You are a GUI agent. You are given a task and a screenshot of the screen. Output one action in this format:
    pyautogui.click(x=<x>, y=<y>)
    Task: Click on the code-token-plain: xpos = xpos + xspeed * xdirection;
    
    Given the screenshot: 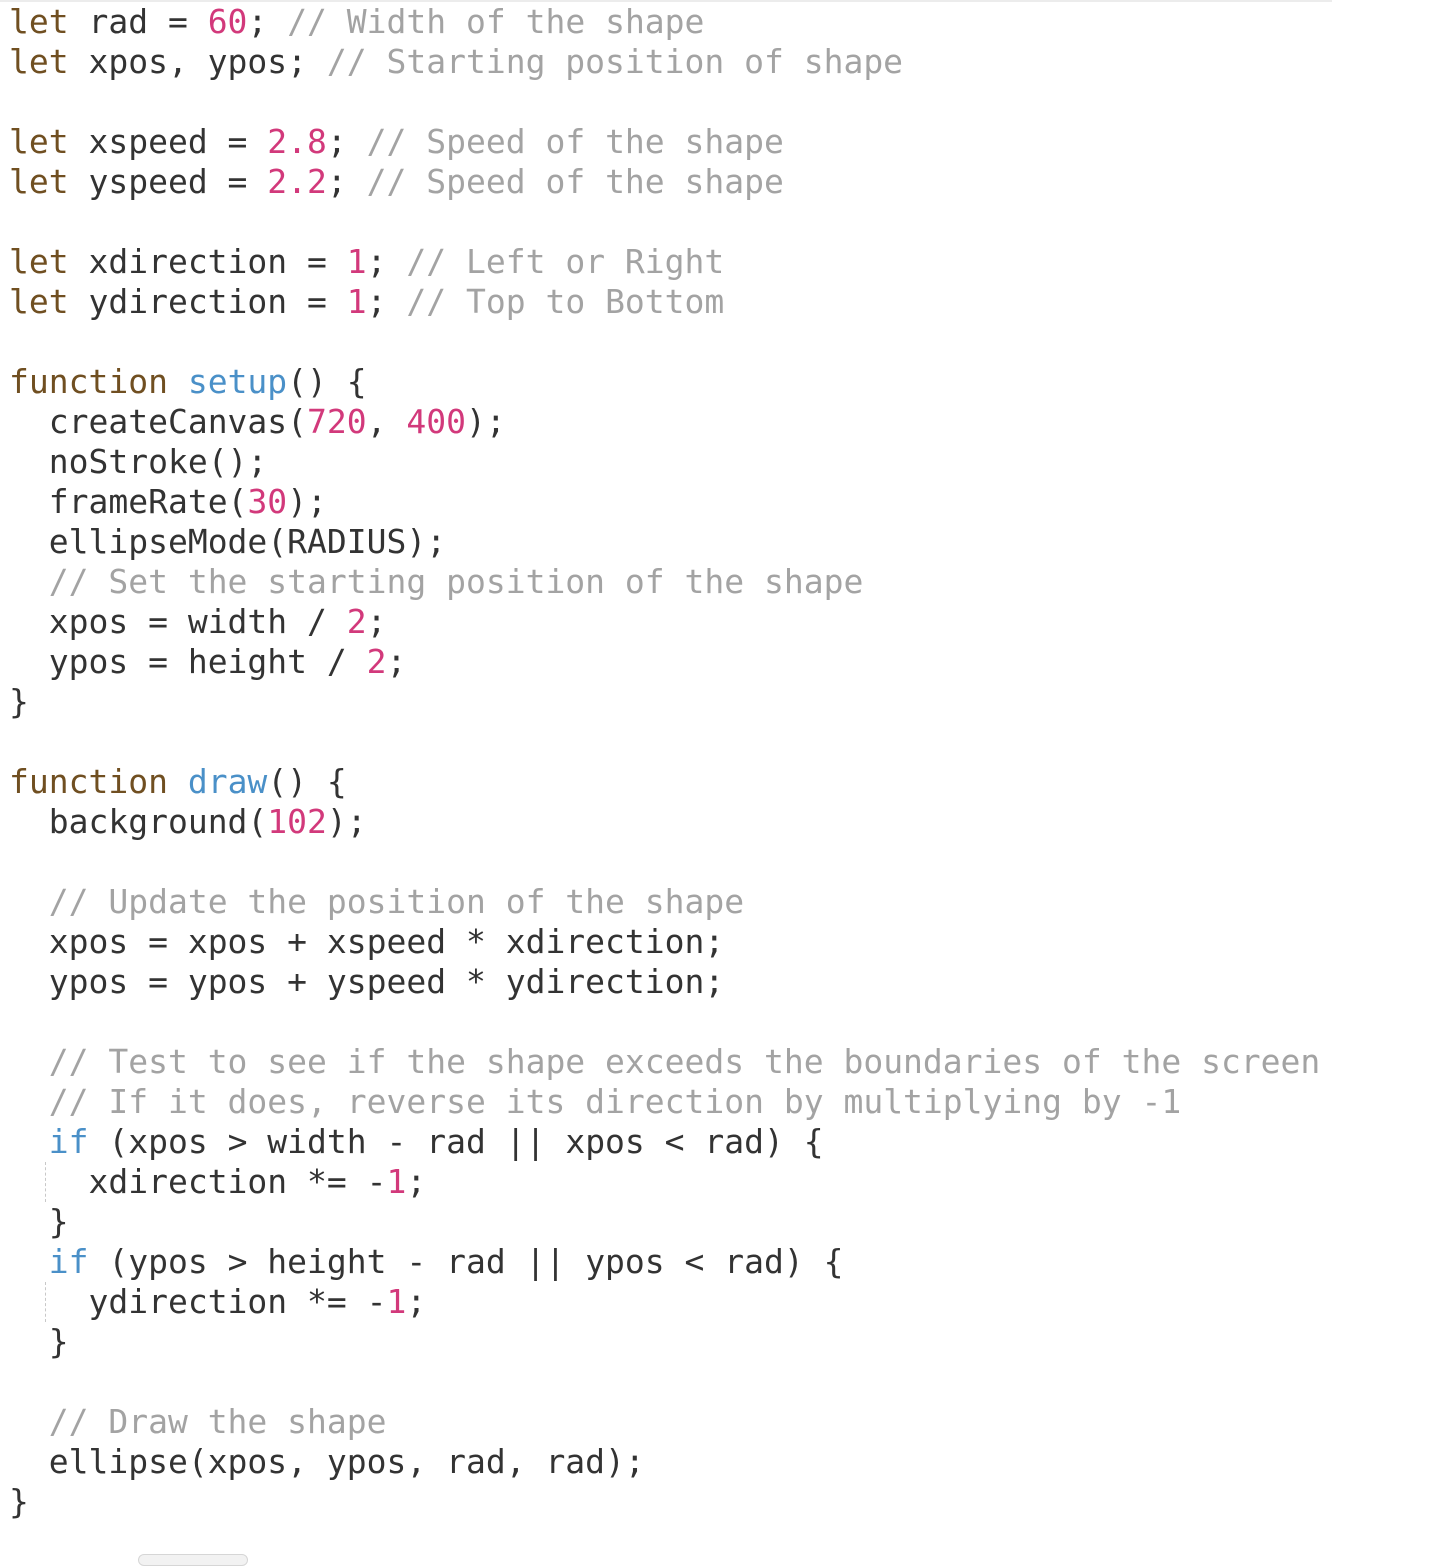 What is the action you would take?
    pyautogui.click(x=386, y=941)
    